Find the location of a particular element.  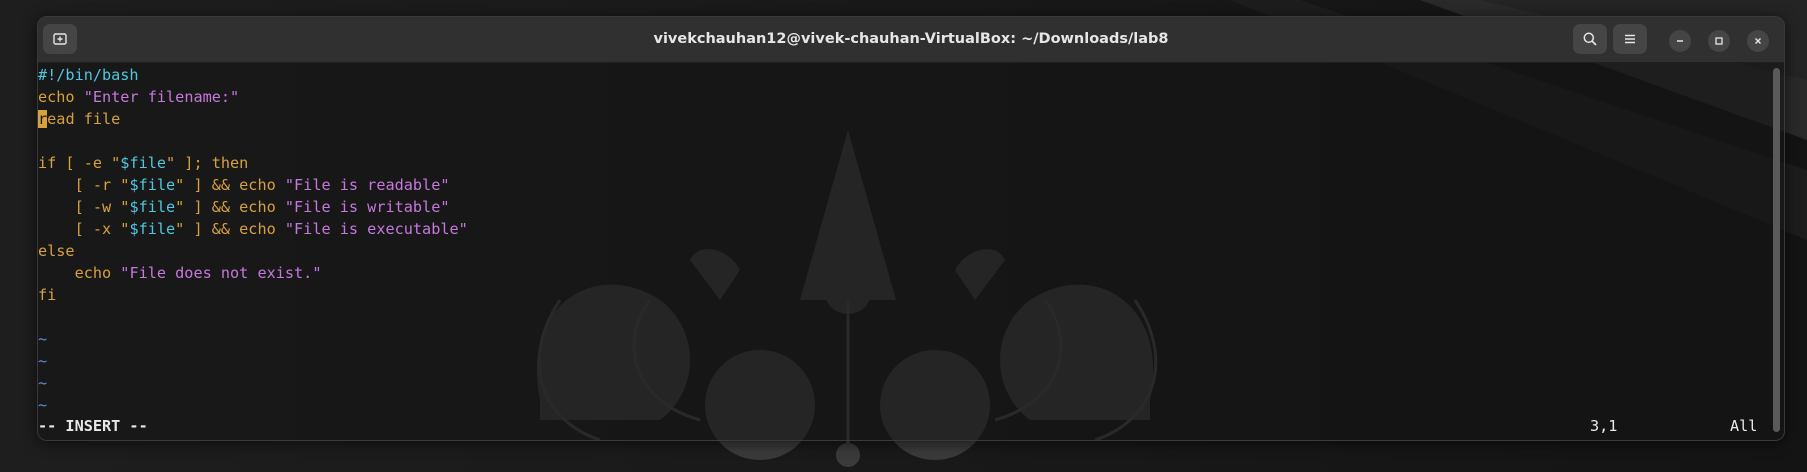

close-icon is located at coordinates (1758, 41).